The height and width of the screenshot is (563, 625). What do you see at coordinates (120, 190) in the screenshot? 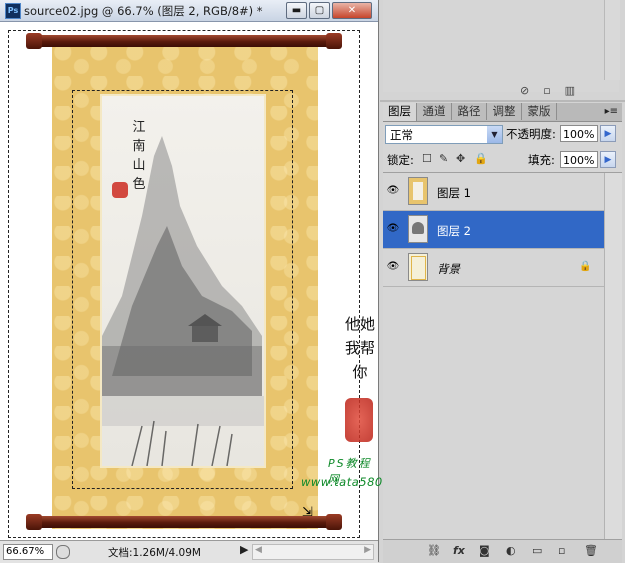
I see `painting-red-seal` at bounding box center [120, 190].